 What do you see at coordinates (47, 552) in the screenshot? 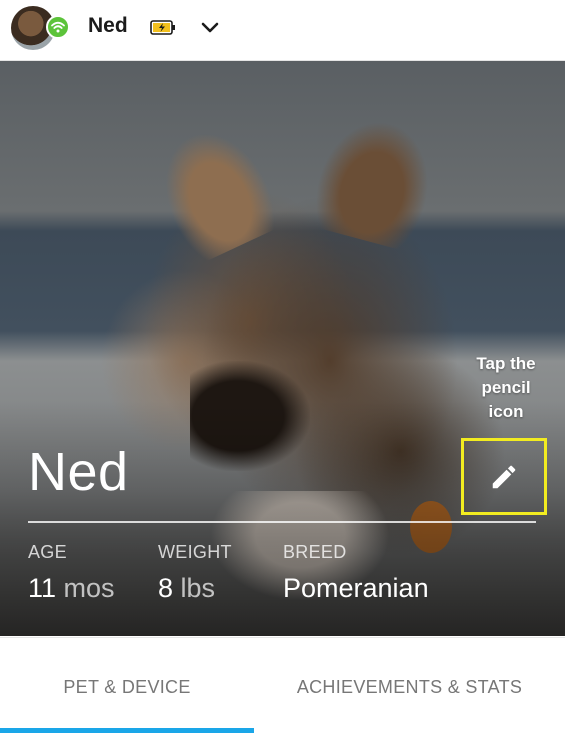
I see `age-label: AGE` at bounding box center [47, 552].